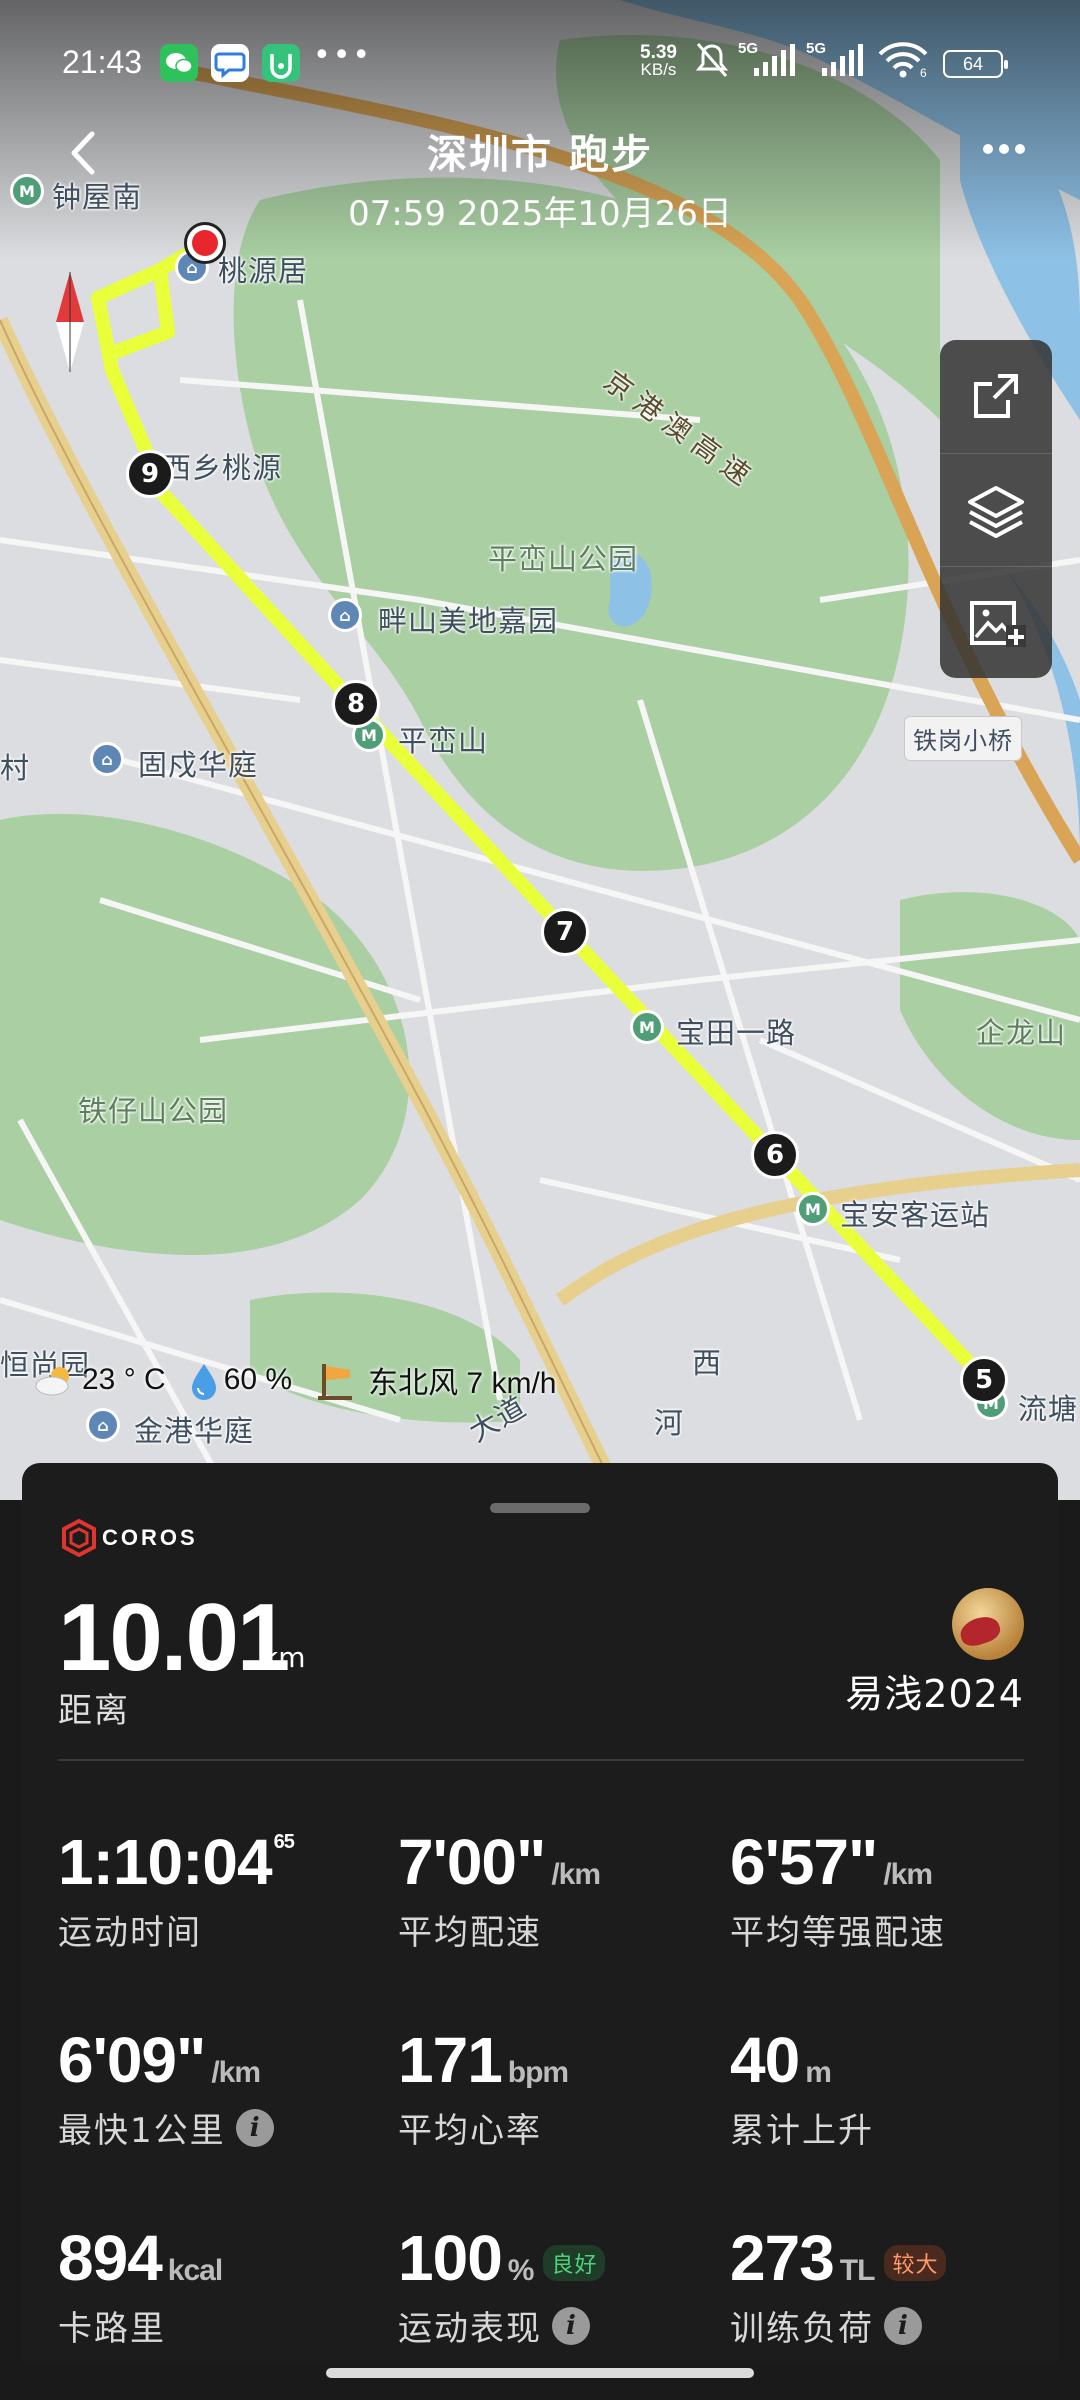 This screenshot has height=2400, width=1080. Describe the element at coordinates (748, 48) in the screenshot. I see `sim1-label: 5G` at that location.